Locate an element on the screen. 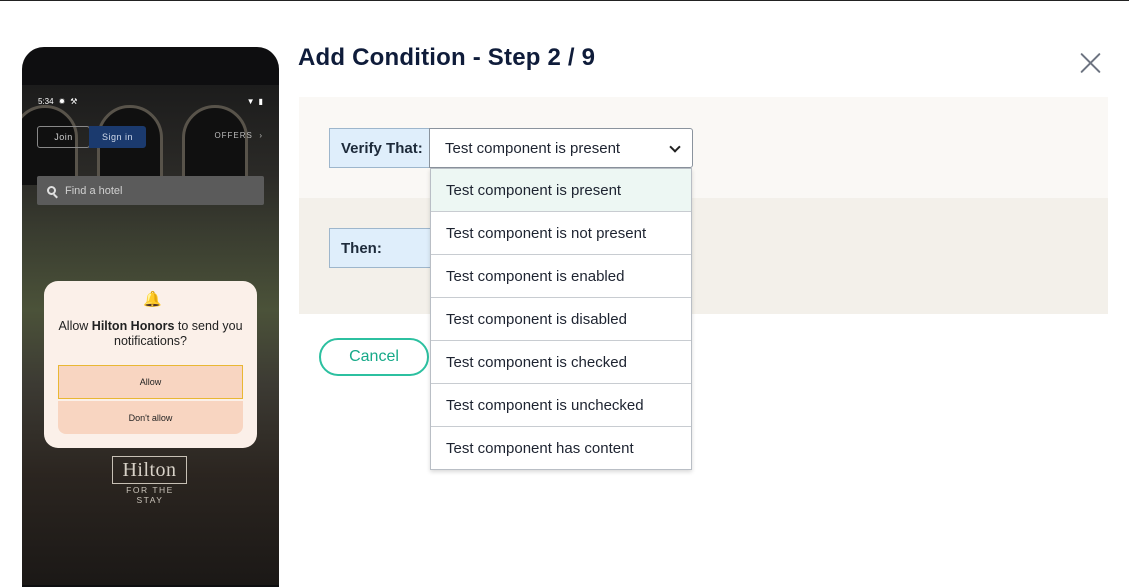 The image size is (1129, 587). offers-link: OFFERS › is located at coordinates (238, 135).